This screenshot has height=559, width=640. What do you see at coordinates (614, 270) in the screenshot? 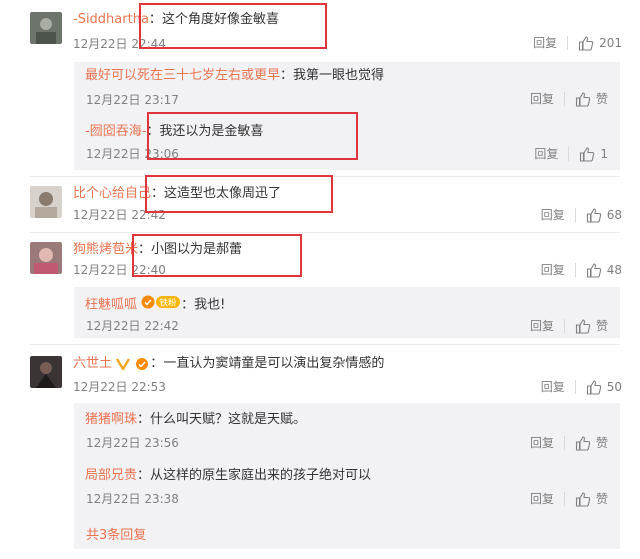
I see `like-count: 48` at bounding box center [614, 270].